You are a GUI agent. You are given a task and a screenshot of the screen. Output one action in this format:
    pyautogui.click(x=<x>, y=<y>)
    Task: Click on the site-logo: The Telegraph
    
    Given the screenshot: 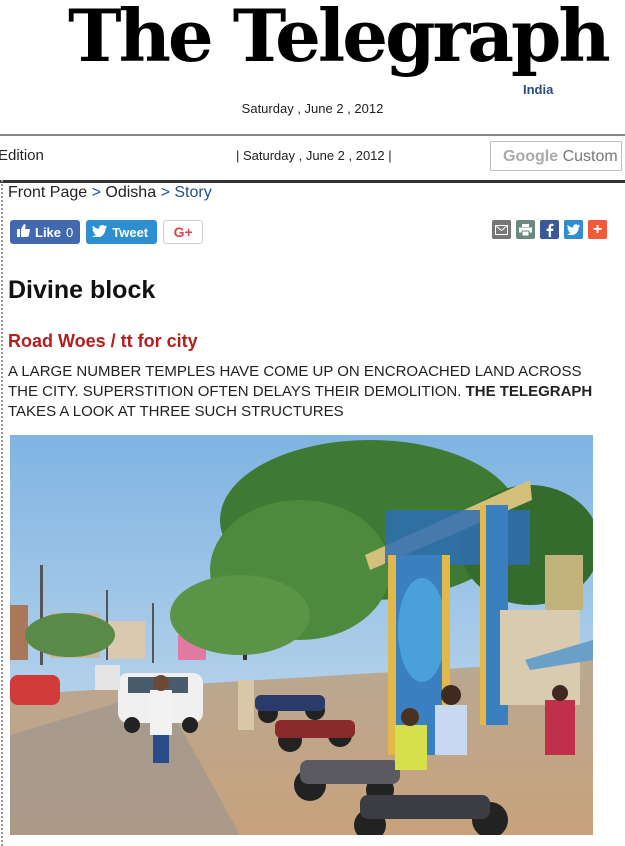 What is the action you would take?
    pyautogui.click(x=339, y=37)
    